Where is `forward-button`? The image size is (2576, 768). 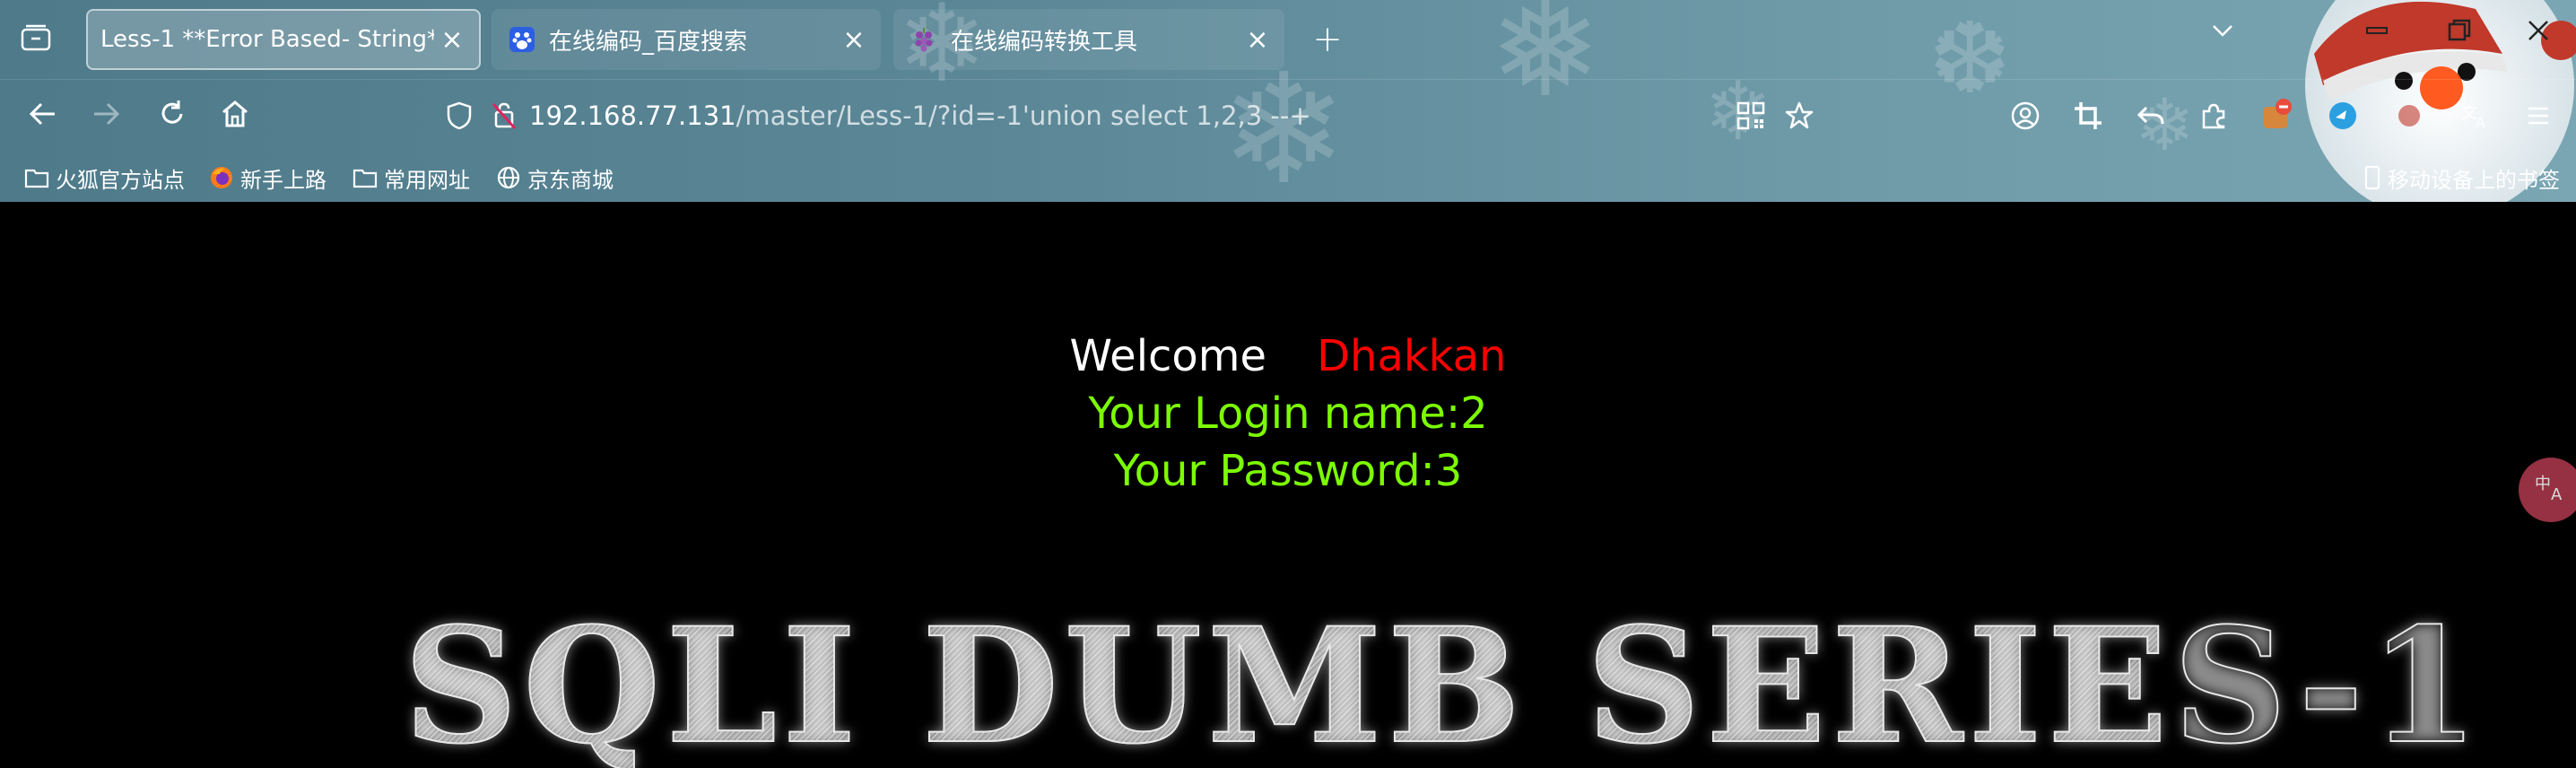 forward-button is located at coordinates (106, 115).